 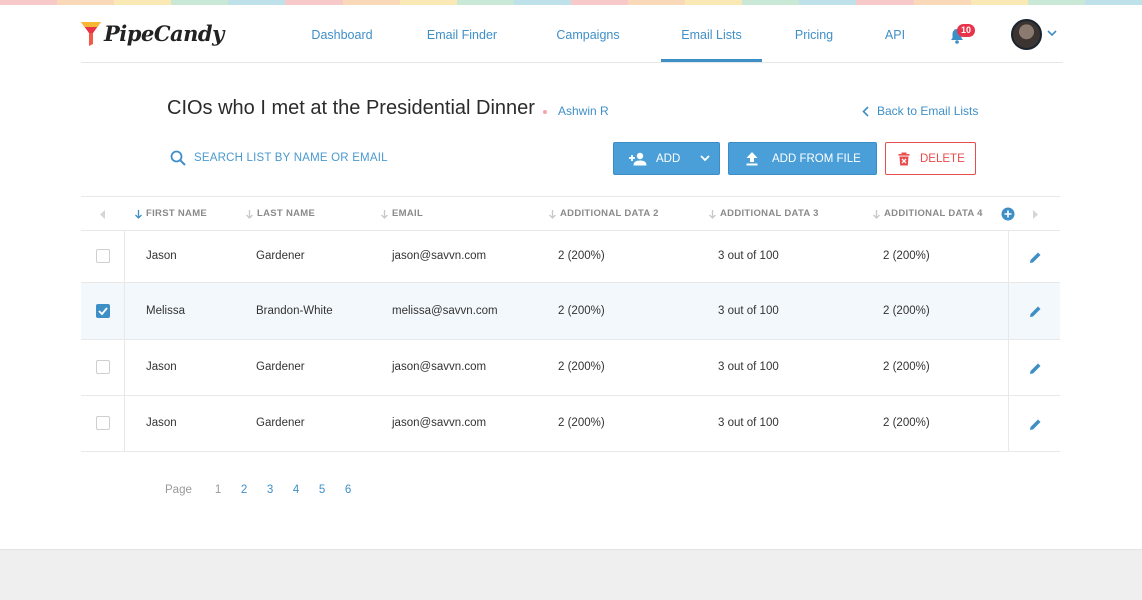 What do you see at coordinates (895, 33) in the screenshot?
I see `nav-api: API` at bounding box center [895, 33].